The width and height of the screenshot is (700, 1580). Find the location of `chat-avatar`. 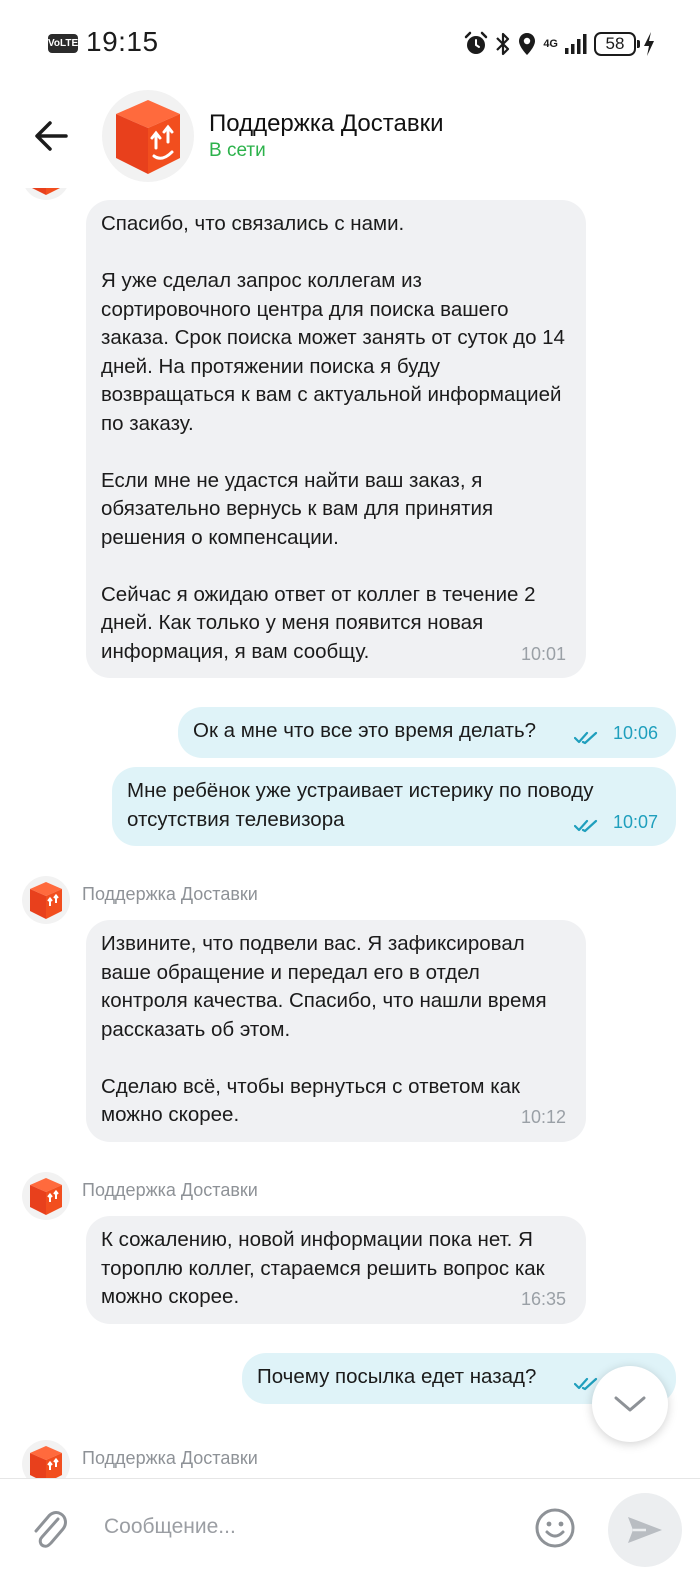

chat-avatar is located at coordinates (148, 136).